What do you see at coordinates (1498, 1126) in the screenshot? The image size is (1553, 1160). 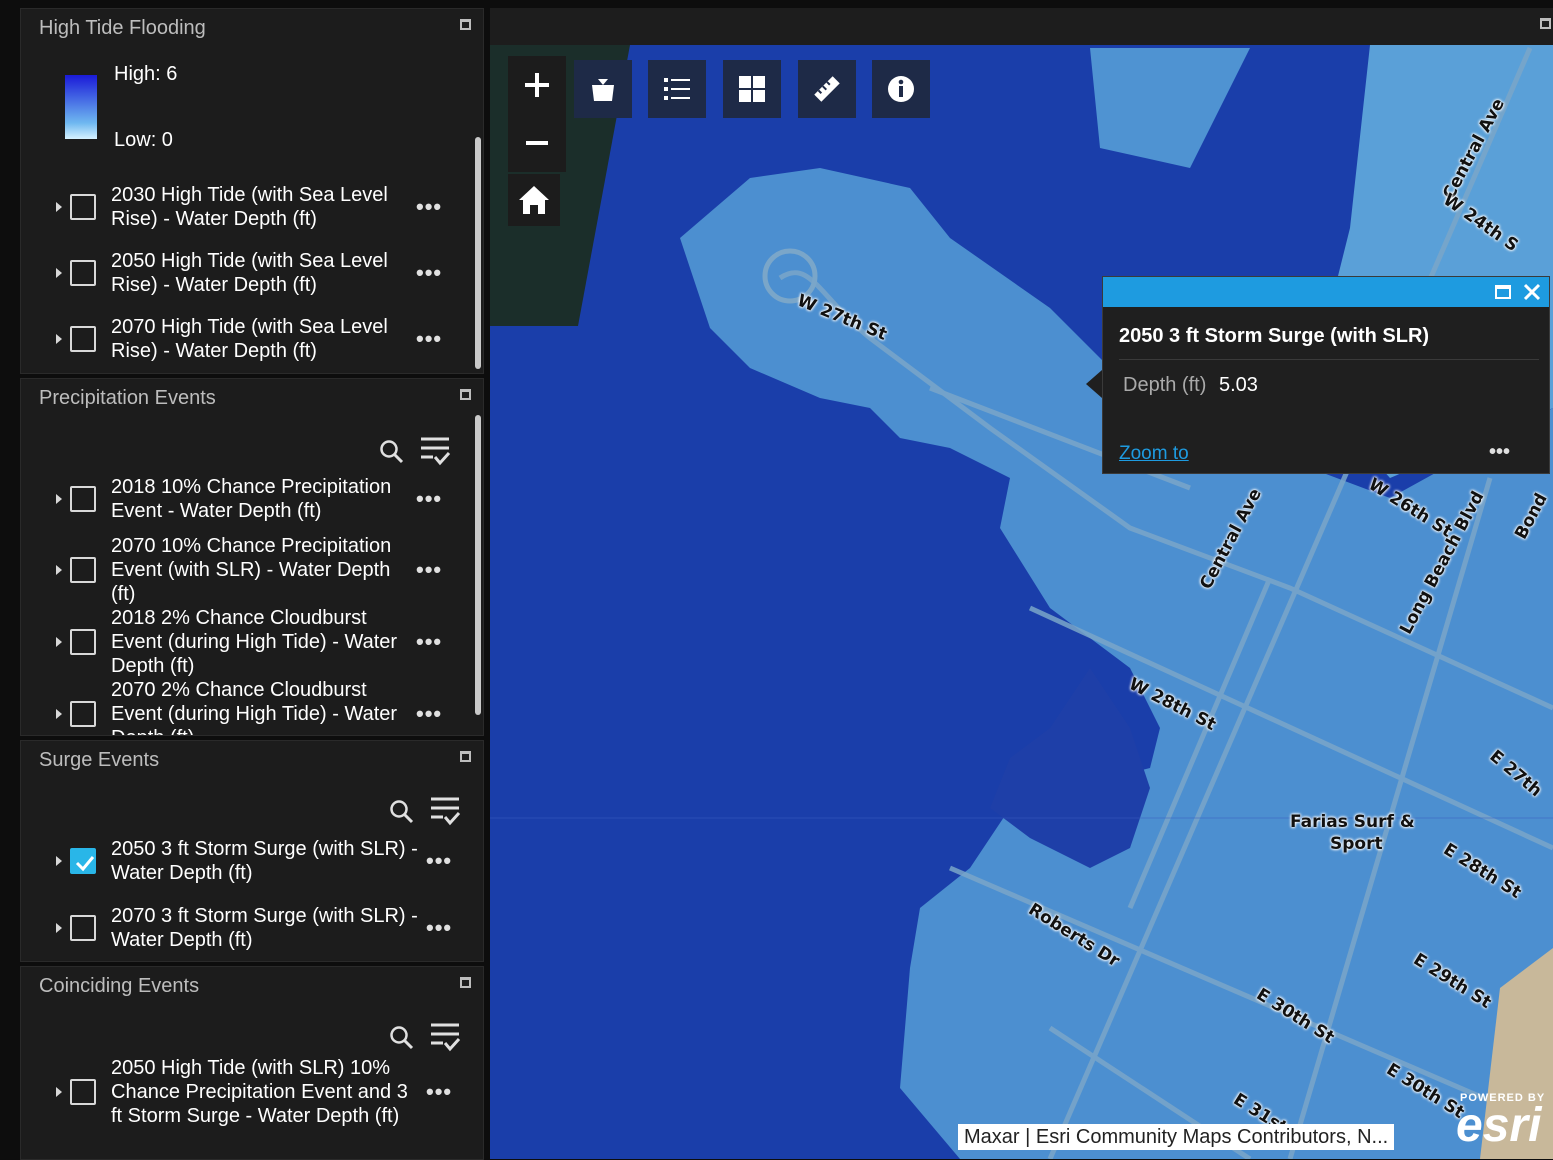 I see `esri-logo: esri` at bounding box center [1498, 1126].